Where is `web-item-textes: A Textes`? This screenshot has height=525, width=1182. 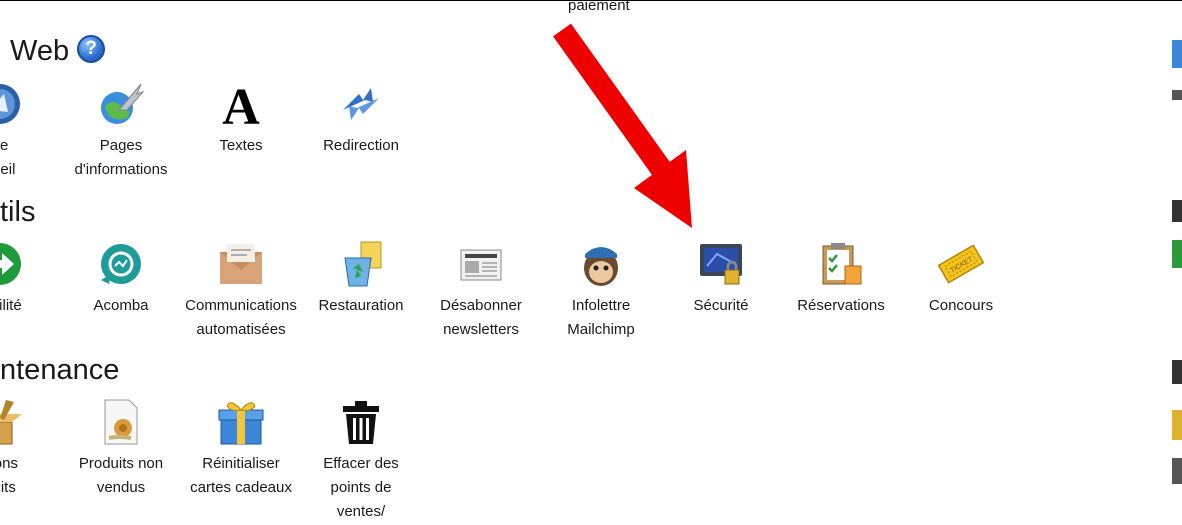 web-item-textes: A Textes is located at coordinates (241, 119).